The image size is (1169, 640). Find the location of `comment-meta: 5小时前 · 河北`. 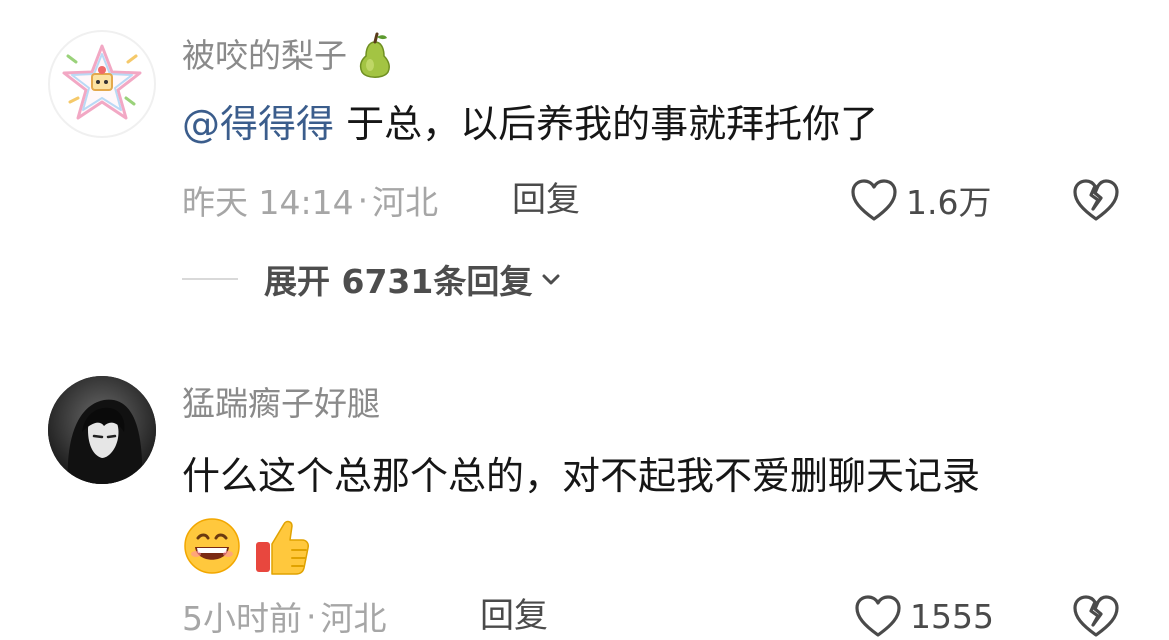

comment-meta: 5小时前 · 河北 is located at coordinates (284, 616).